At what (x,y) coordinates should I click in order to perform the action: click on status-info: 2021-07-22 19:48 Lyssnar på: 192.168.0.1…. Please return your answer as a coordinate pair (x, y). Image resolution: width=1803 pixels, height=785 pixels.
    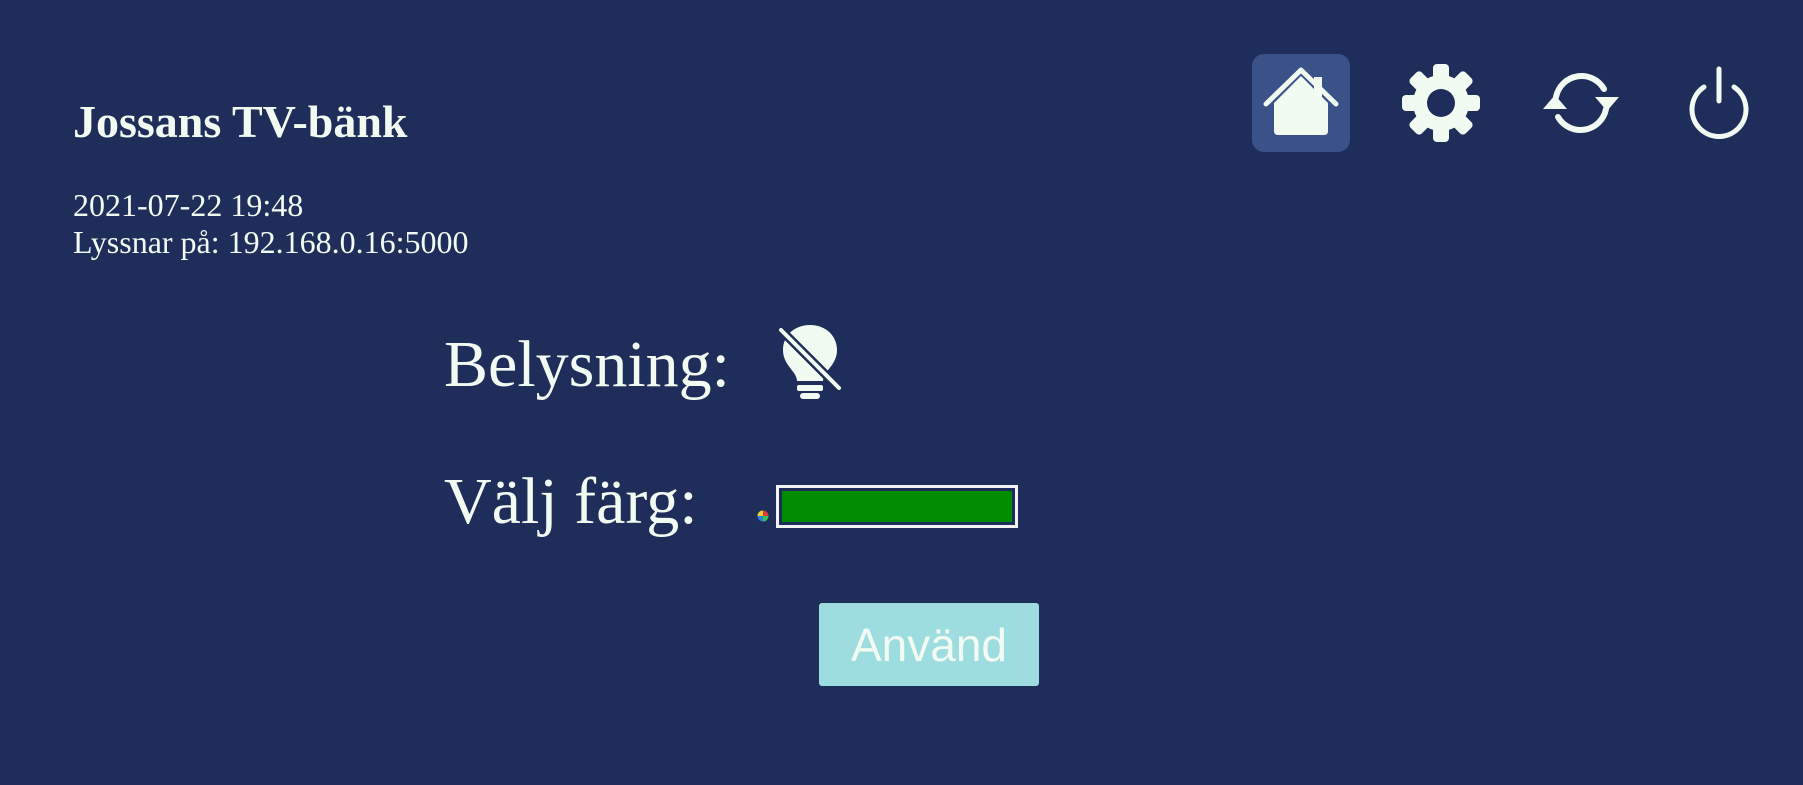
    Looking at the image, I should click on (271, 224).